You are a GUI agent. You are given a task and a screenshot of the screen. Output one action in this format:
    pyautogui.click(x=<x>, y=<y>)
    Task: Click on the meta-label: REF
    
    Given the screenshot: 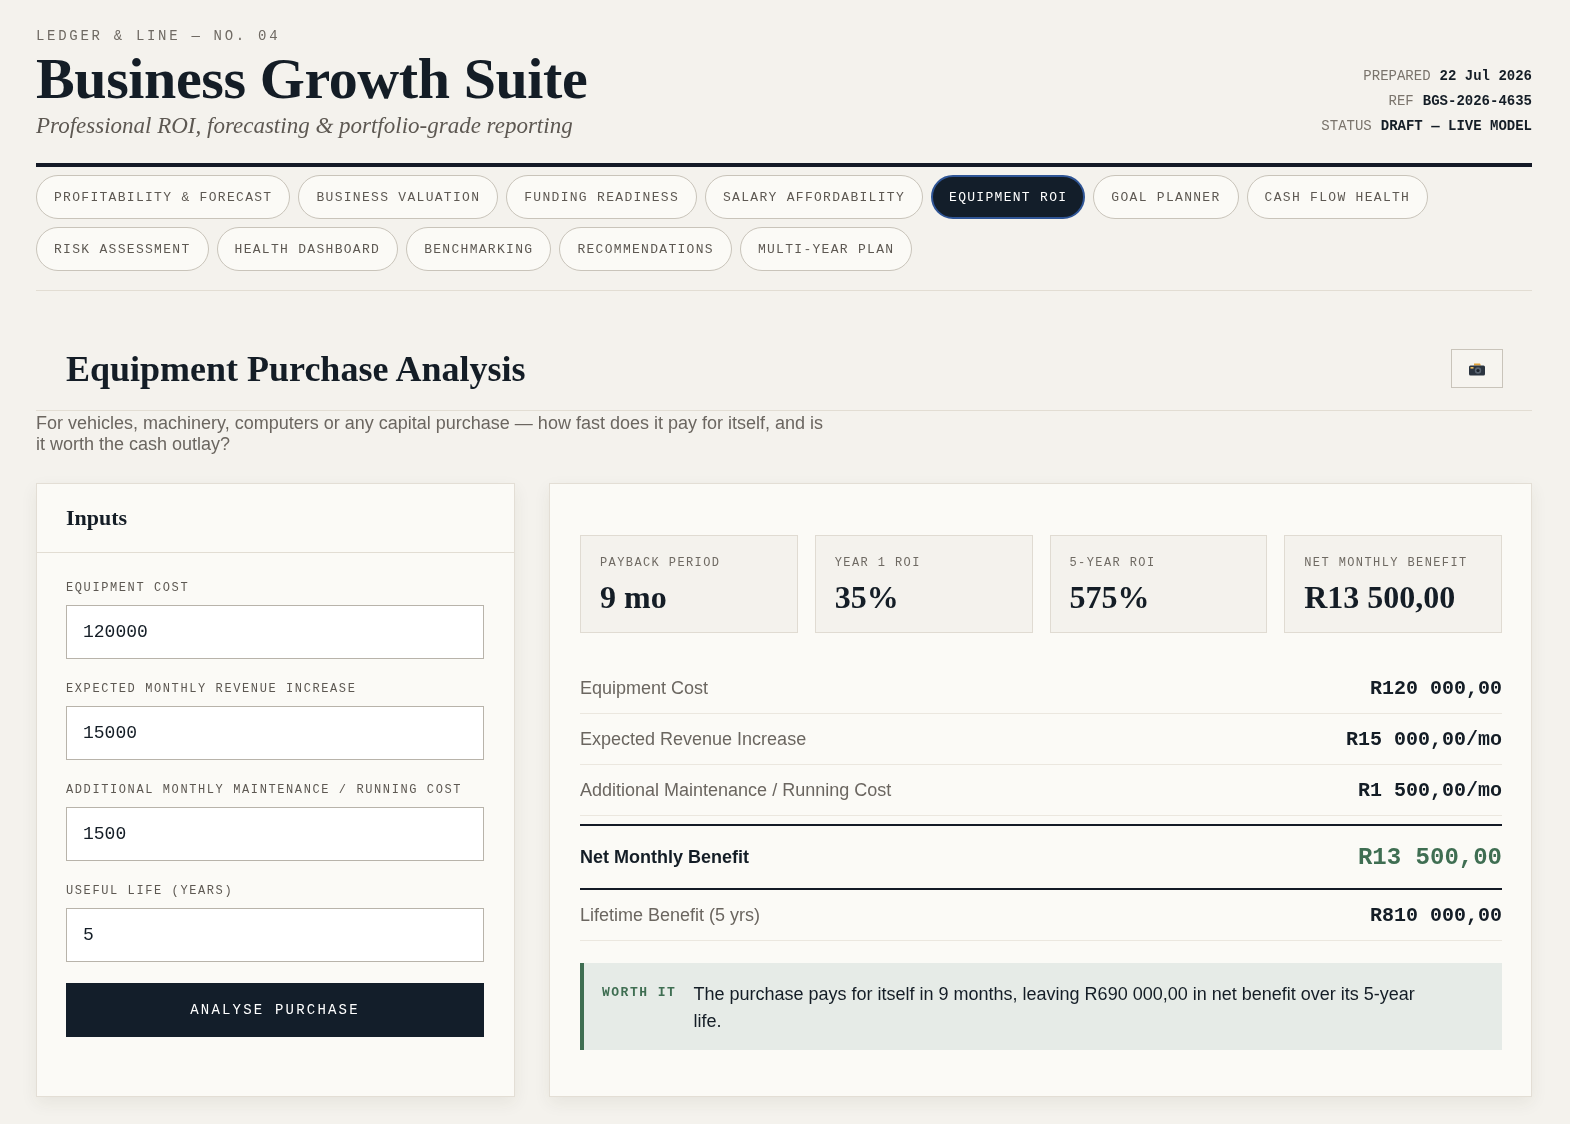 What is the action you would take?
    pyautogui.click(x=1401, y=101)
    